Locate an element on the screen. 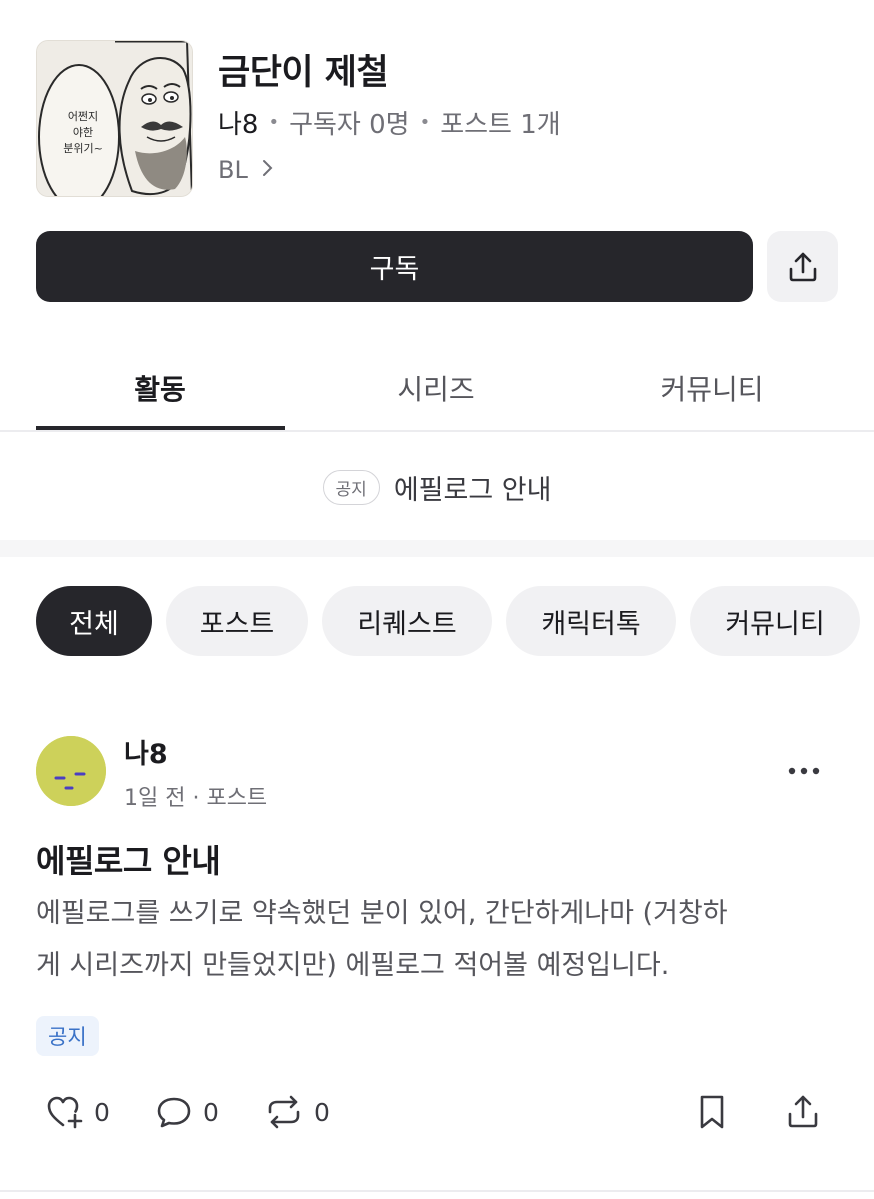 The image size is (874, 1199). filter-chip-community: 커뮤니티 is located at coordinates (775, 621).